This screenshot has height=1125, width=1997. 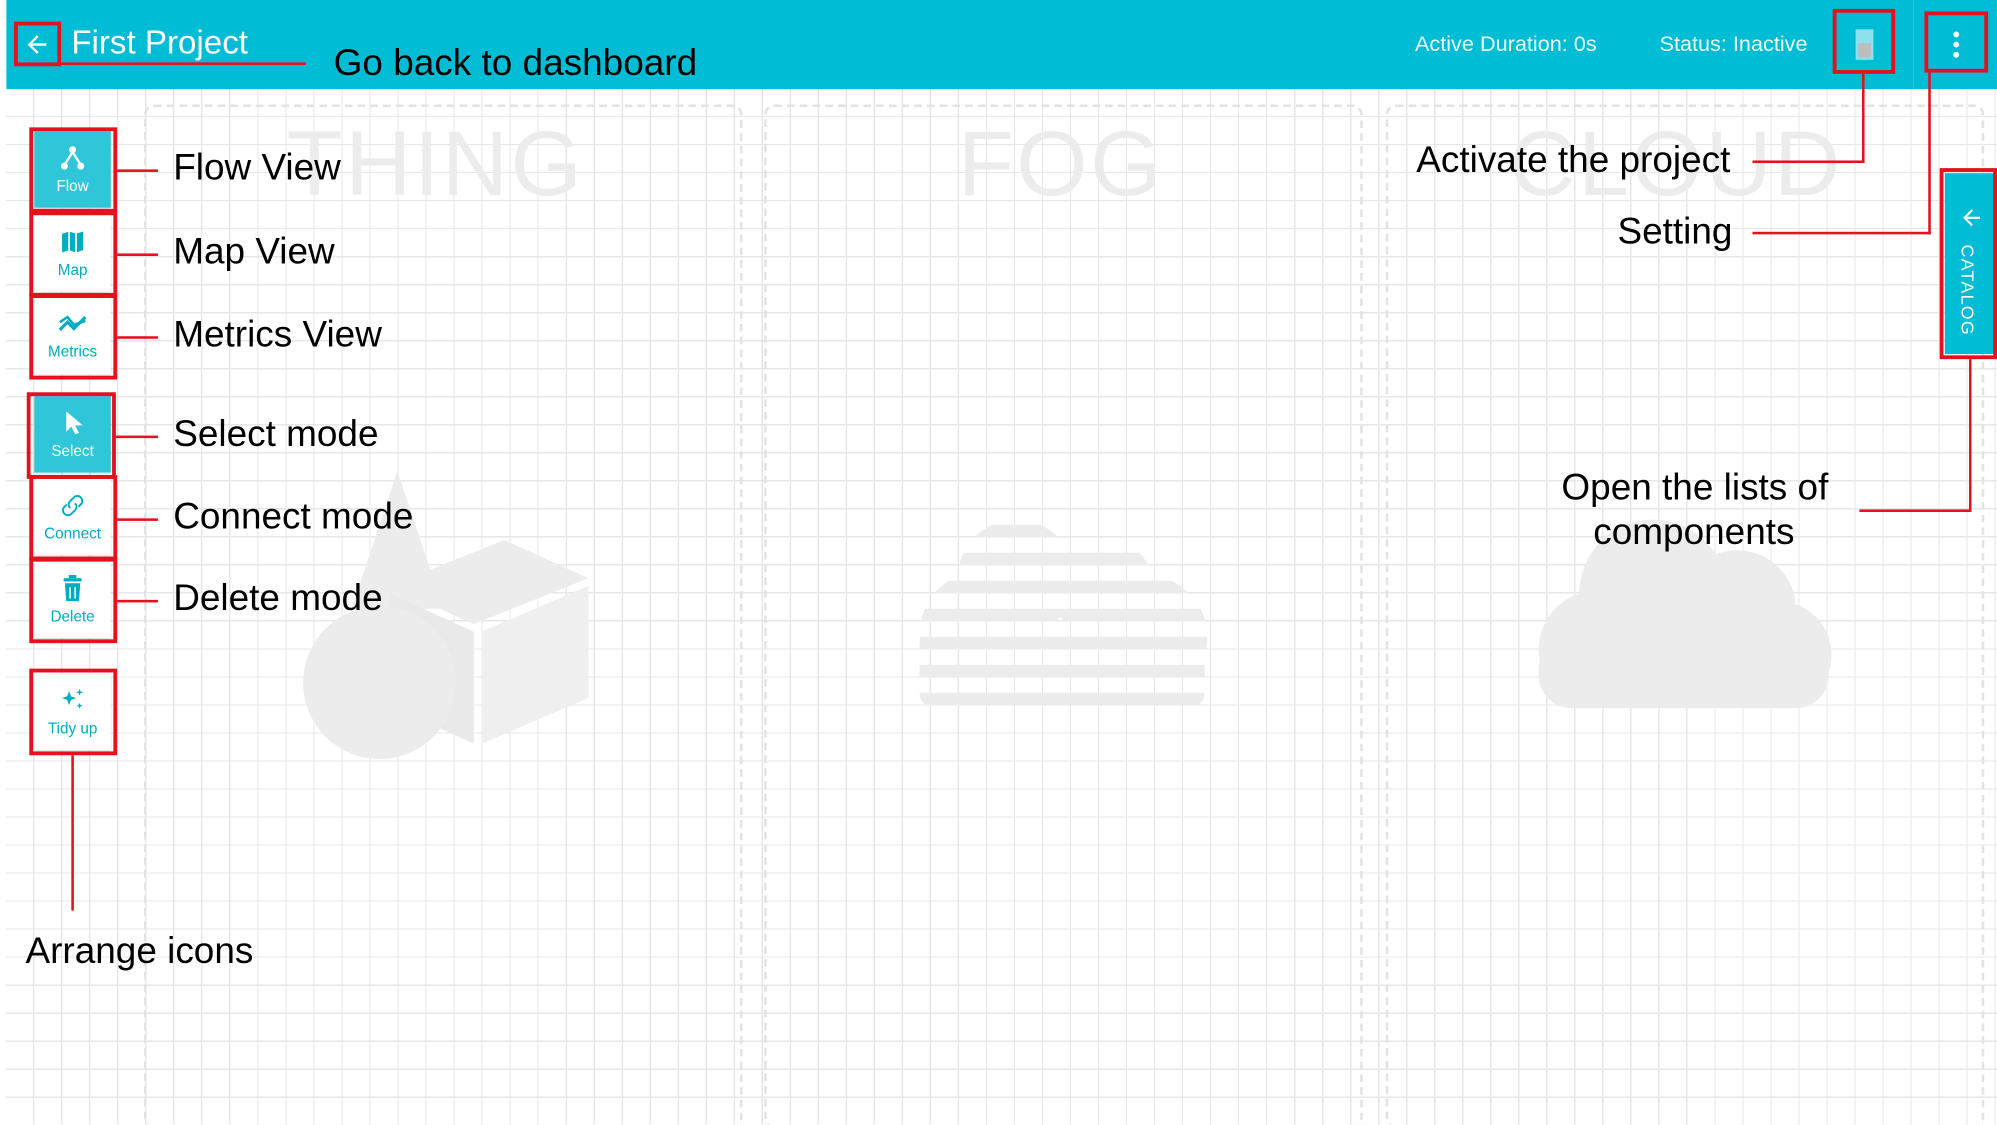 What do you see at coordinates (1929, 153) in the screenshot?
I see `leader-setting-v` at bounding box center [1929, 153].